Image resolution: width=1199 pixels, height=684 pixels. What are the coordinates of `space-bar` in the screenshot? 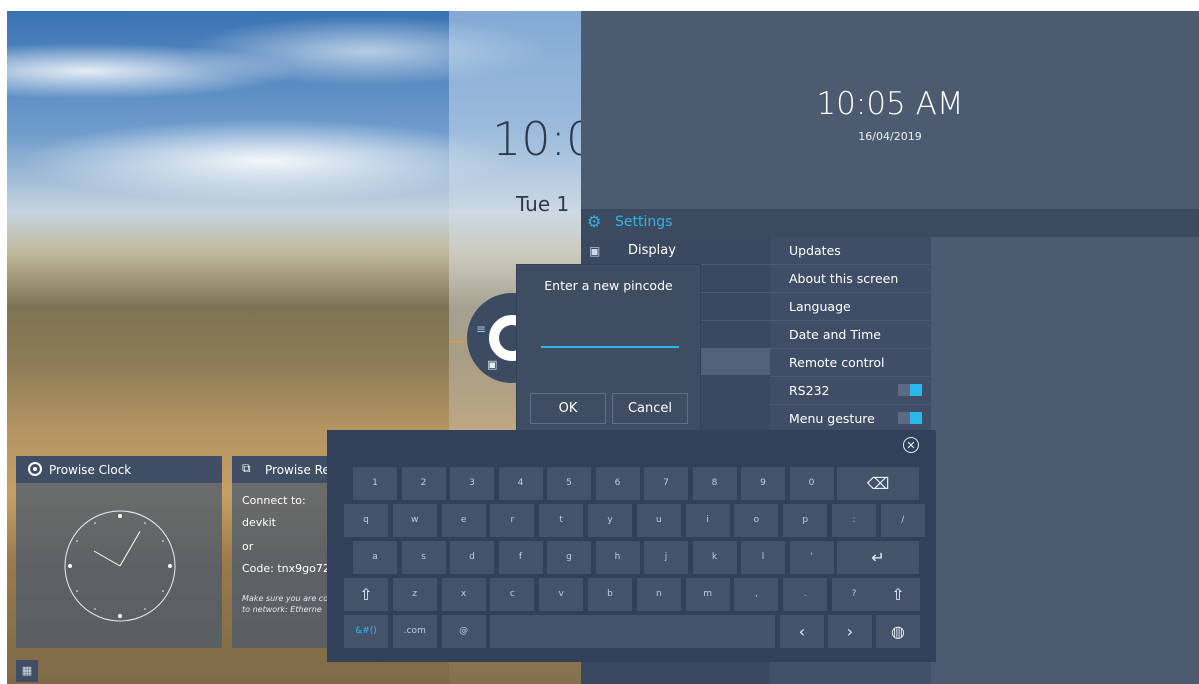 It's located at (633, 631).